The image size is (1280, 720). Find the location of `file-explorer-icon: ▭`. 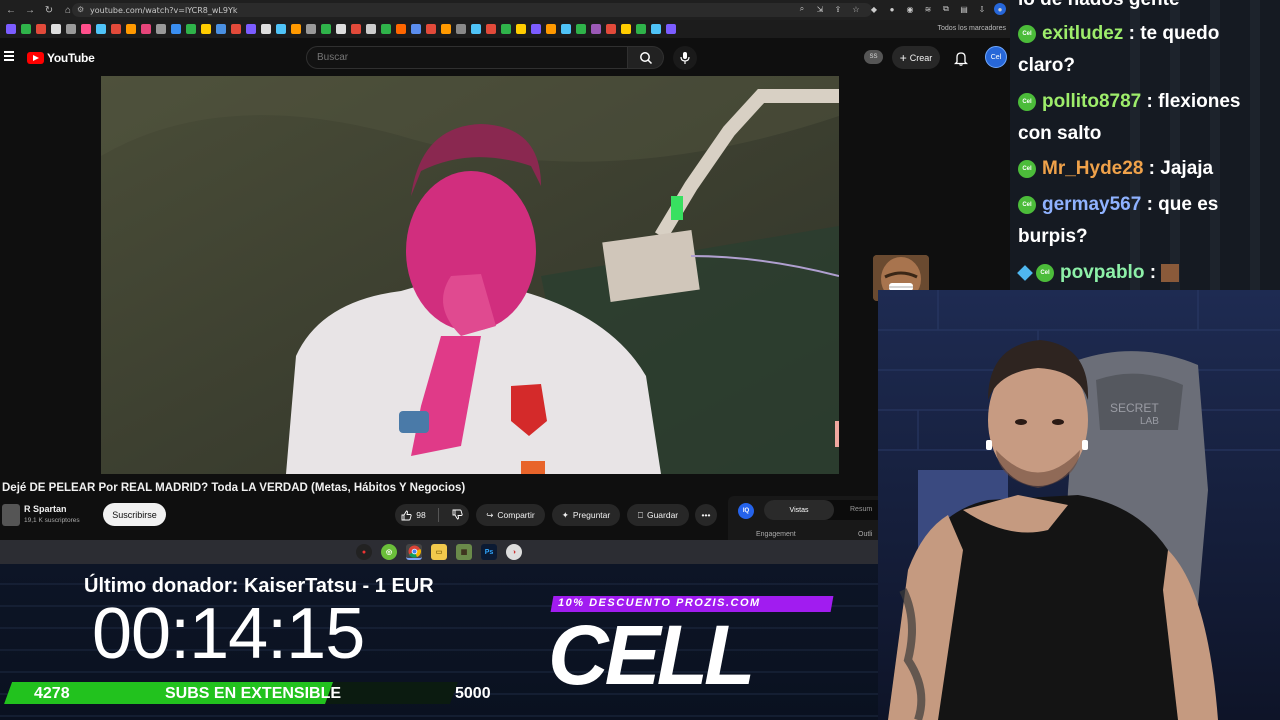

file-explorer-icon: ▭ is located at coordinates (439, 552).